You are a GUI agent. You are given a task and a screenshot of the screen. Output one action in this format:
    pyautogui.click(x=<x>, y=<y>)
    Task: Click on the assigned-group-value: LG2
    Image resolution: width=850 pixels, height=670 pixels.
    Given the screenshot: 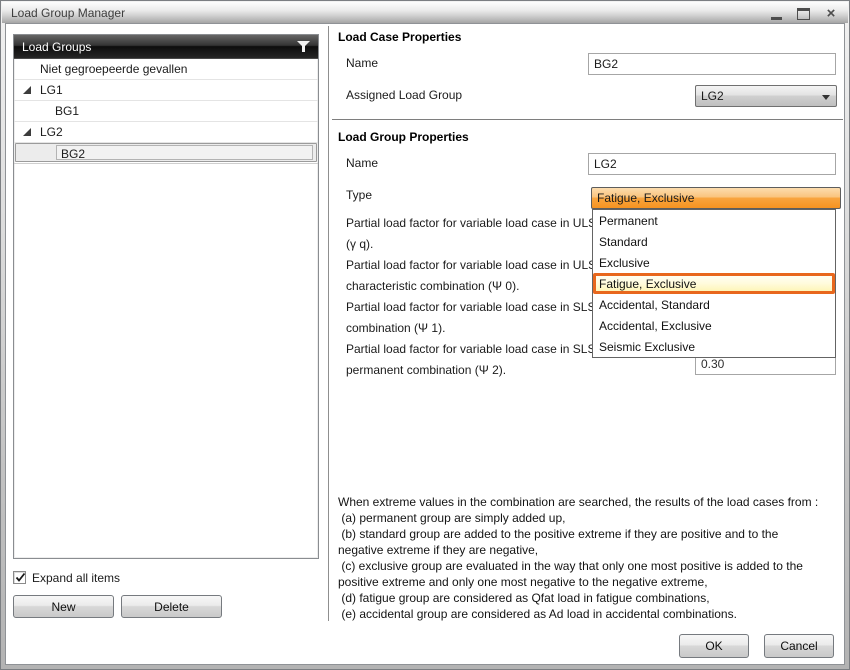 What is the action you would take?
    pyautogui.click(x=712, y=96)
    